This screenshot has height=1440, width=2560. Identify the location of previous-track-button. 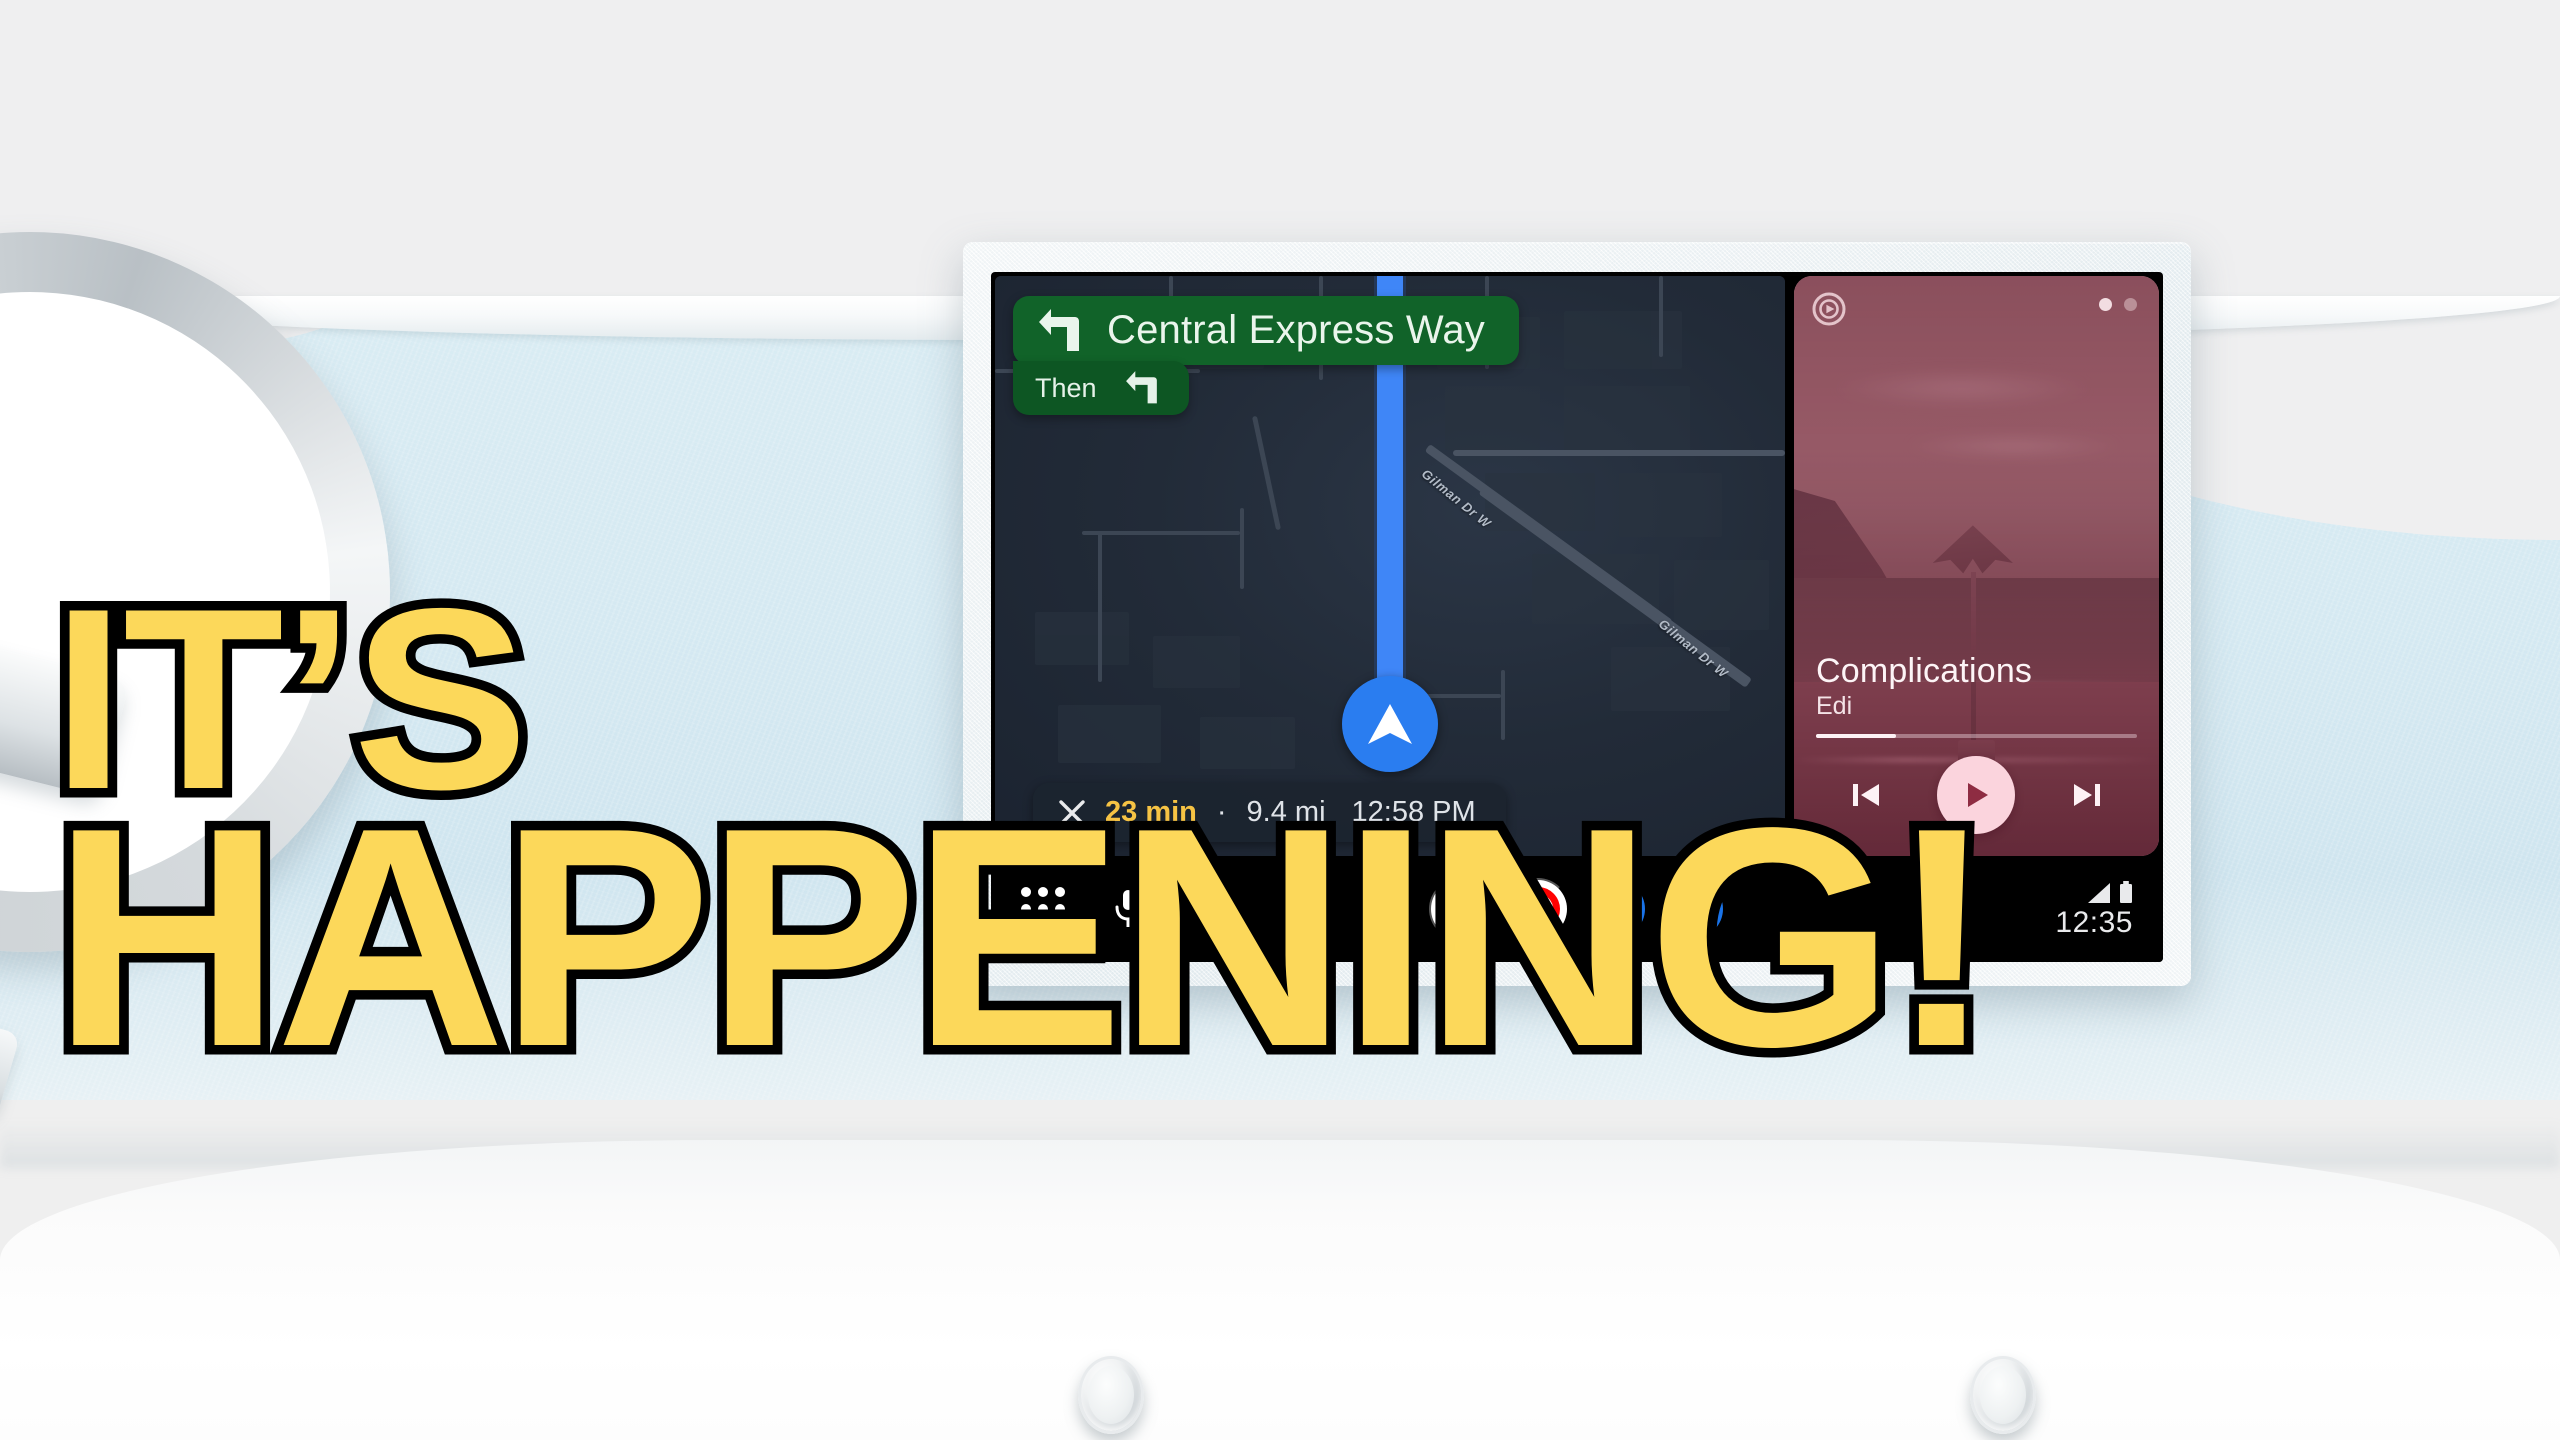
(1866, 795).